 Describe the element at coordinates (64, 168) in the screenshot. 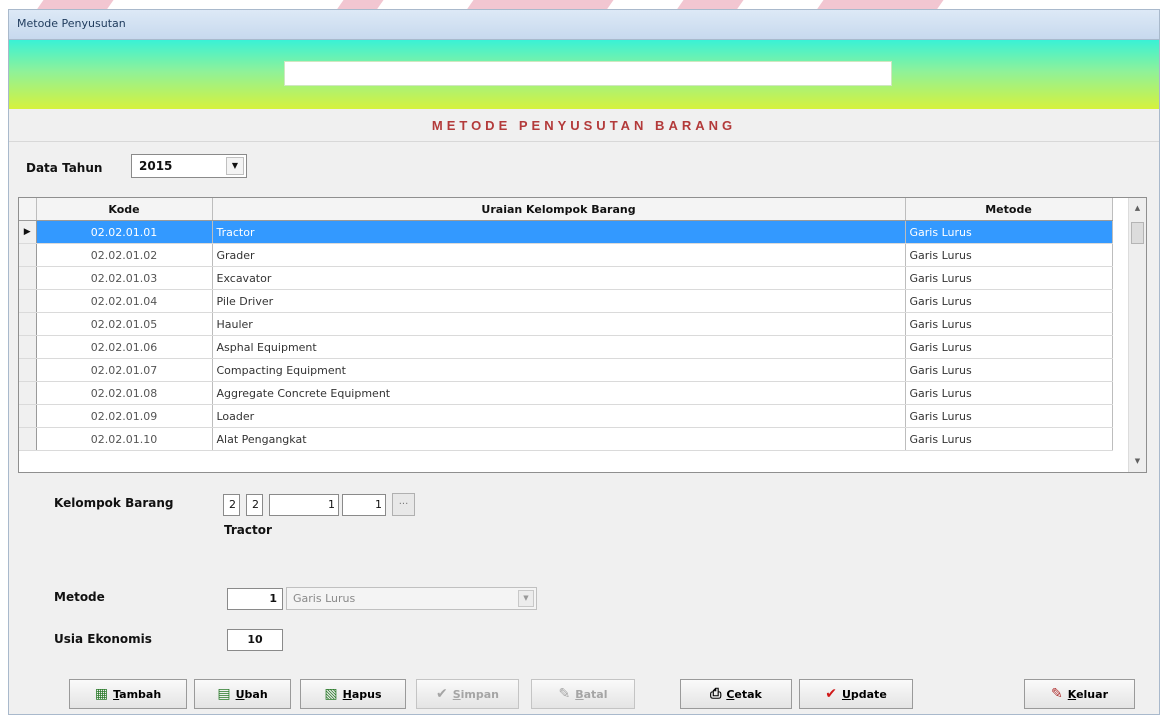

I see `year-label: Data Tahun` at that location.